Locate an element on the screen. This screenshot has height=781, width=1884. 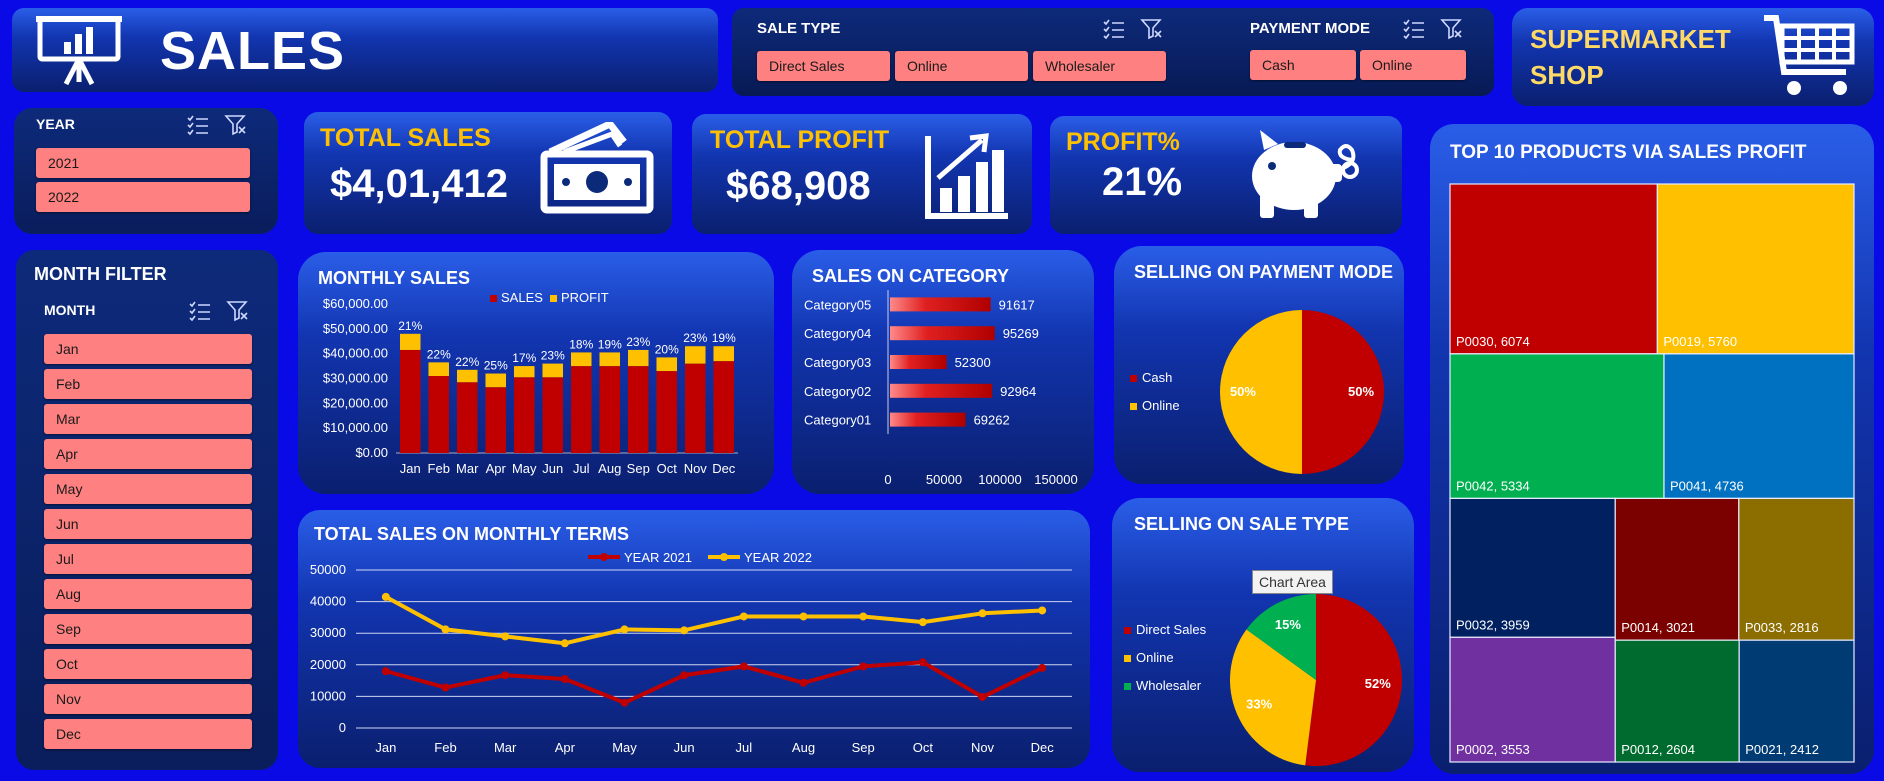
money-icon is located at coordinates (597, 168).